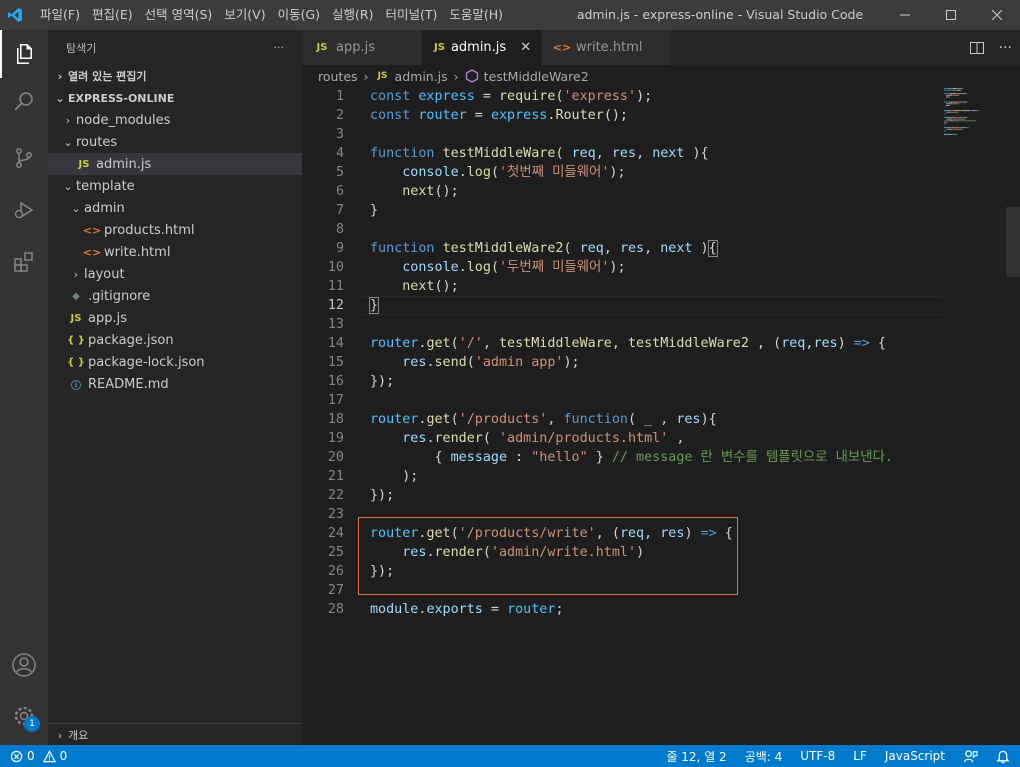  Describe the element at coordinates (860, 756) in the screenshot. I see `end-of-line: LF` at that location.